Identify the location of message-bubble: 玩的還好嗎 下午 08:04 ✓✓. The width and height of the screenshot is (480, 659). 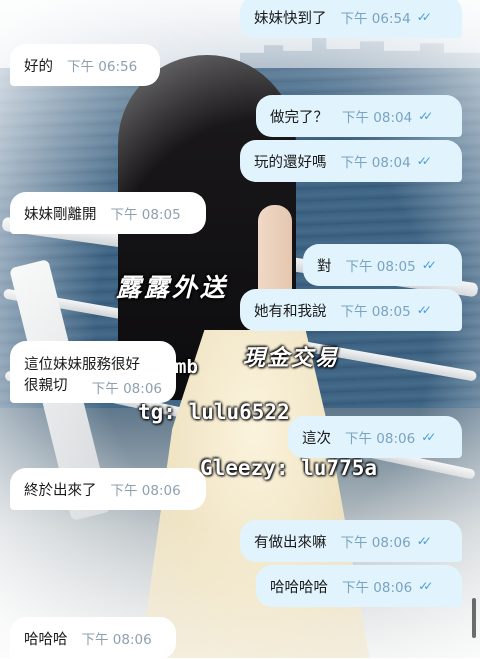
(351, 161).